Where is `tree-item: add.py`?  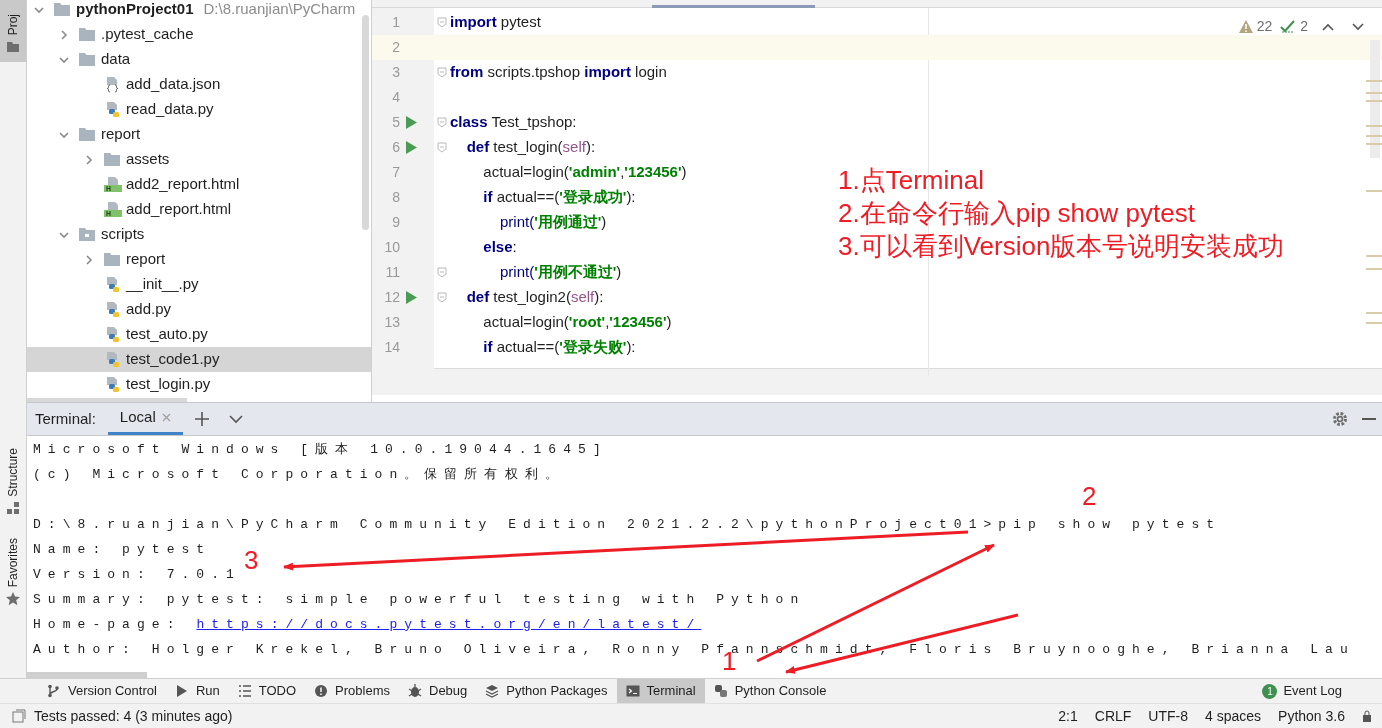 tree-item: add.py is located at coordinates (199, 309).